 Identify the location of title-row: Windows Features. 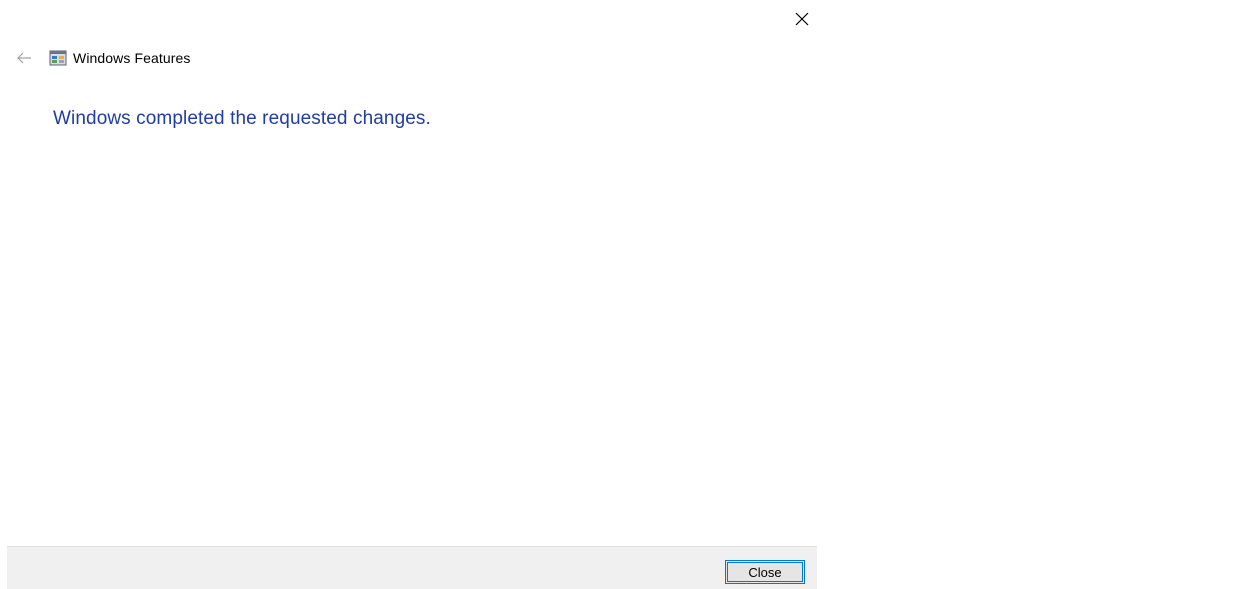
(103, 58).